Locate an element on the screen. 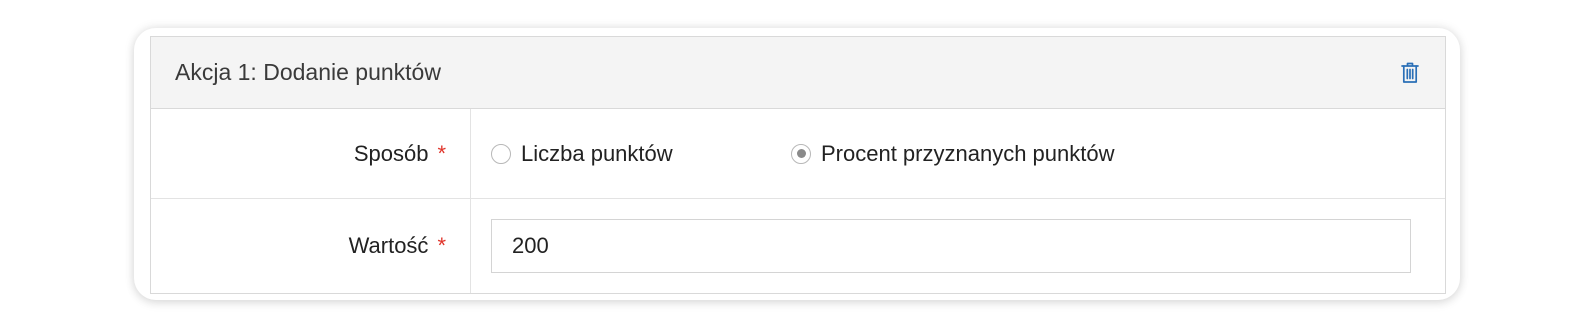 The height and width of the screenshot is (328, 1592). radio-option-percent-points: Procent przyznanych punktów is located at coordinates (953, 154).